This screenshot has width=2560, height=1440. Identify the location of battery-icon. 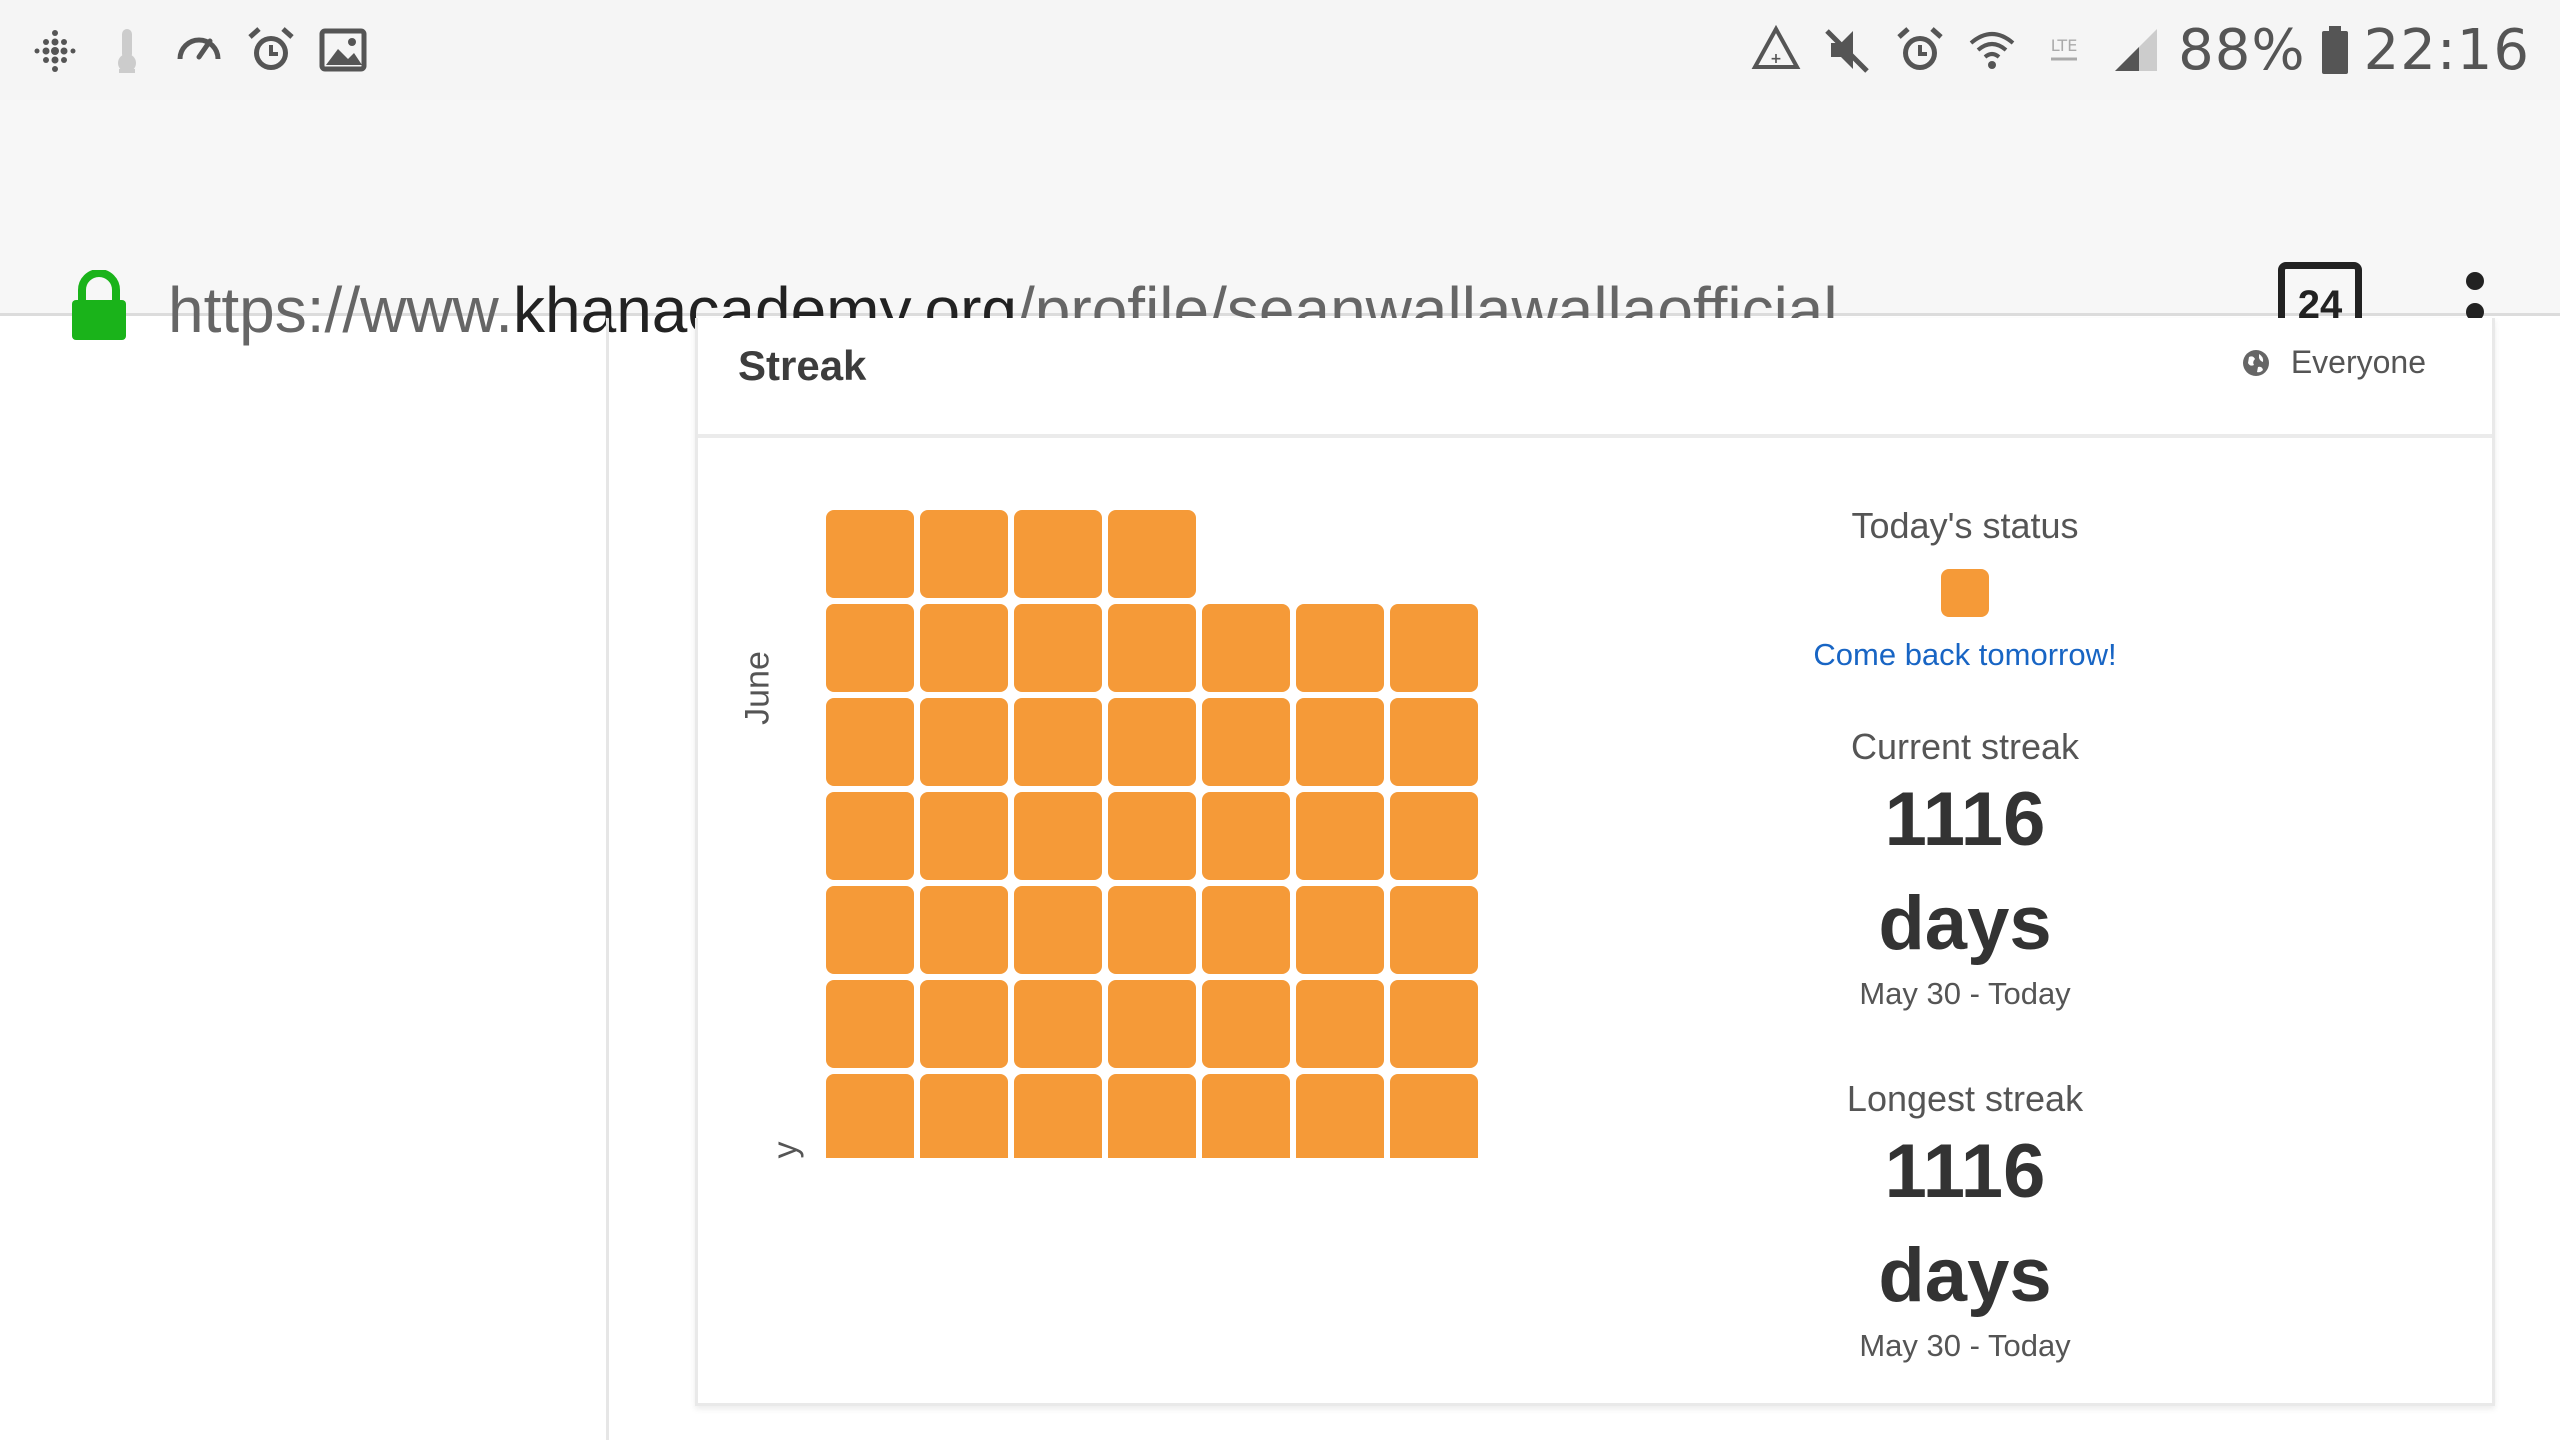
(2335, 50).